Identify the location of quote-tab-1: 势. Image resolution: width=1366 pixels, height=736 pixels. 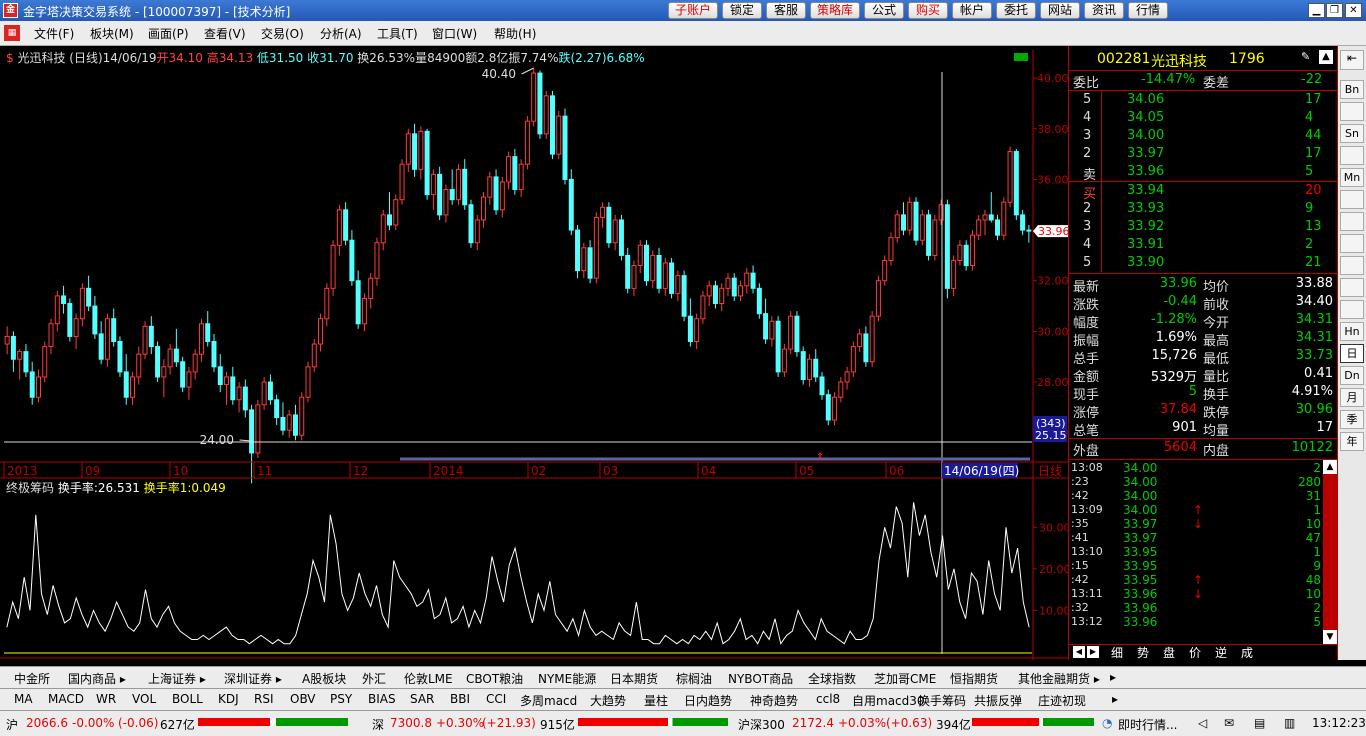
(1143, 652).